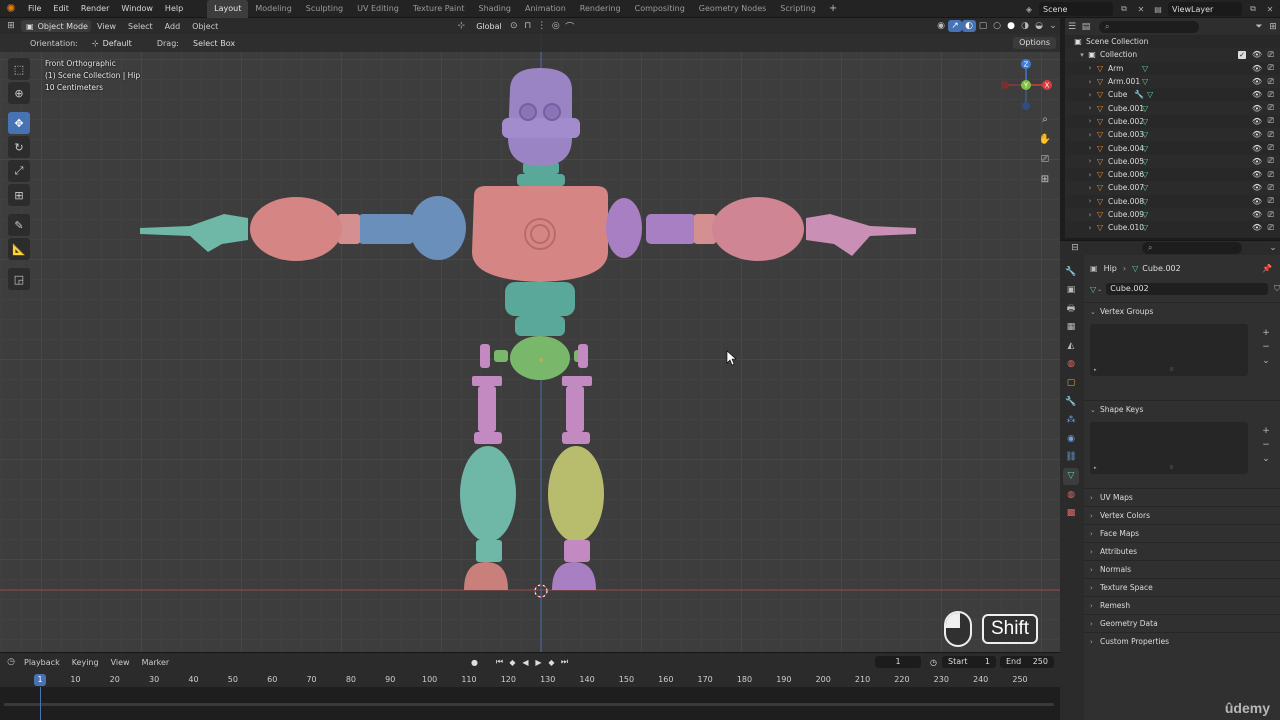  What do you see at coordinates (538, 662) in the screenshot?
I see `play-icon: ▶` at bounding box center [538, 662].